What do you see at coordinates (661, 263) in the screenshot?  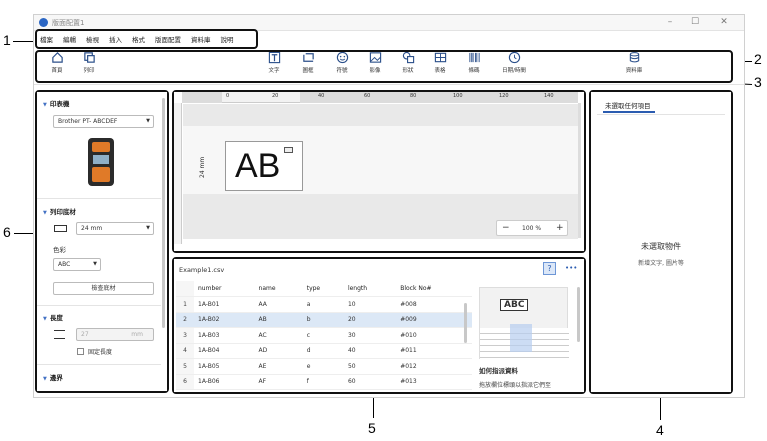 I see `empty-state-subtitle: 新增文字, 圖片等` at bounding box center [661, 263].